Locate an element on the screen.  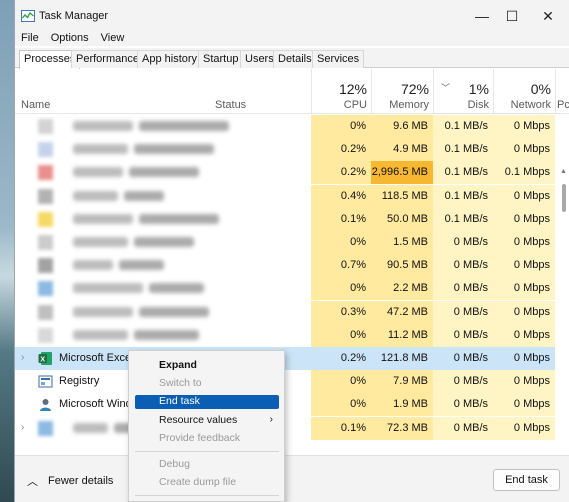
excel-icon: X is located at coordinates (45, 358).